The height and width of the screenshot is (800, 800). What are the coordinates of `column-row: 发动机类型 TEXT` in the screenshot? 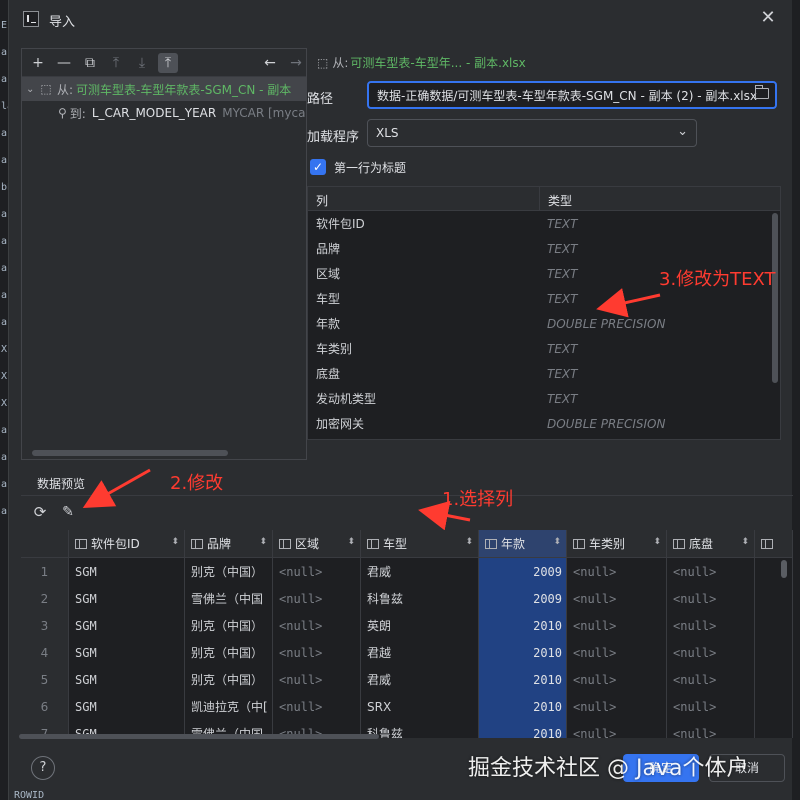 It's located at (544, 398).